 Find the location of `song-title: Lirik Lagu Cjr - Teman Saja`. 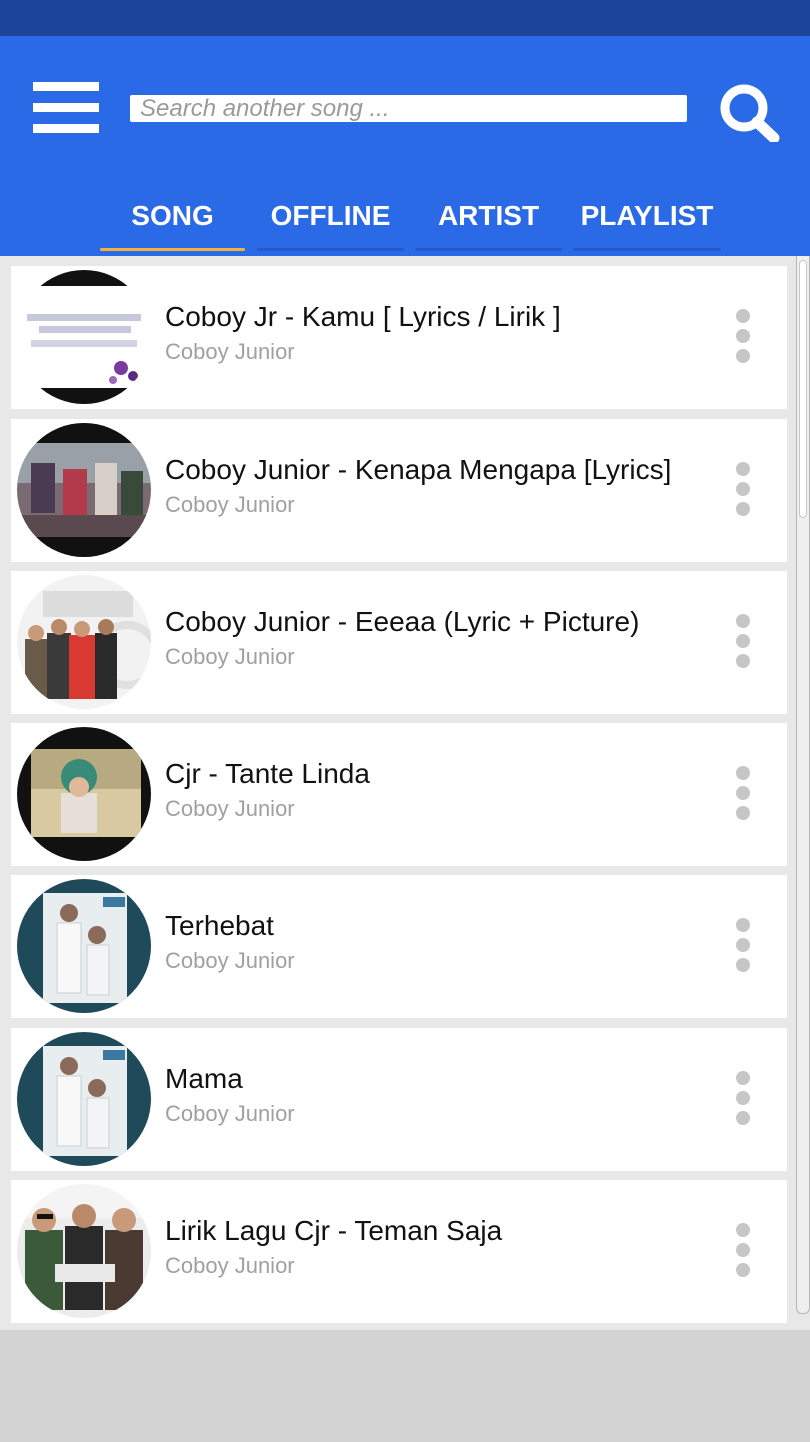

song-title: Lirik Lagu Cjr - Teman Saja is located at coordinates (334, 1230).